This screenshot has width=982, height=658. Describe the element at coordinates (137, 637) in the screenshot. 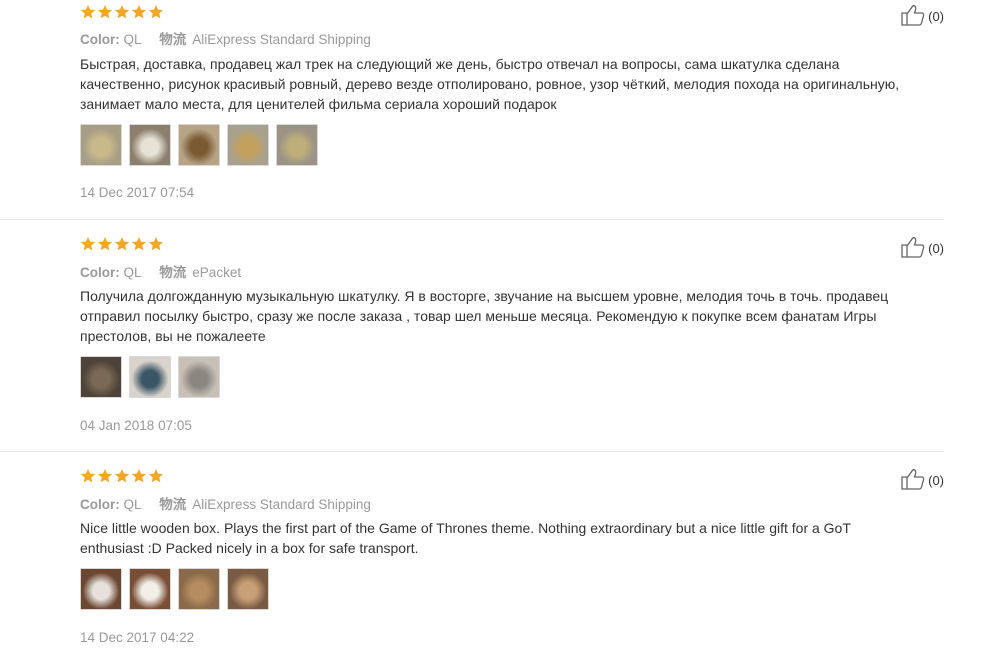

I see `review-date: 14 Dec 2017 04:22` at that location.